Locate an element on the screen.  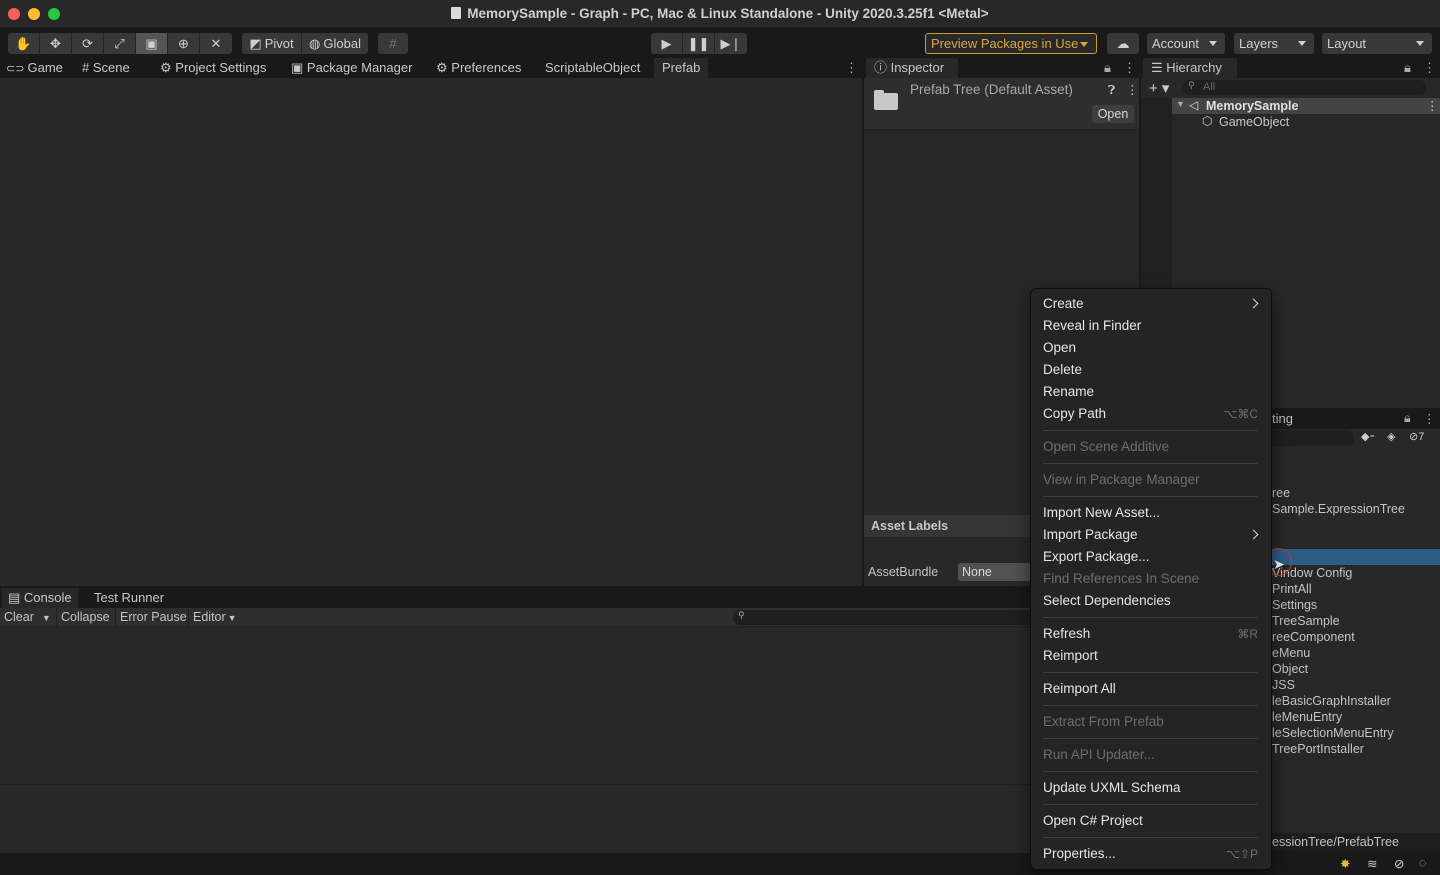
transform-tool-icon: ⊕ is located at coordinates (184, 43).